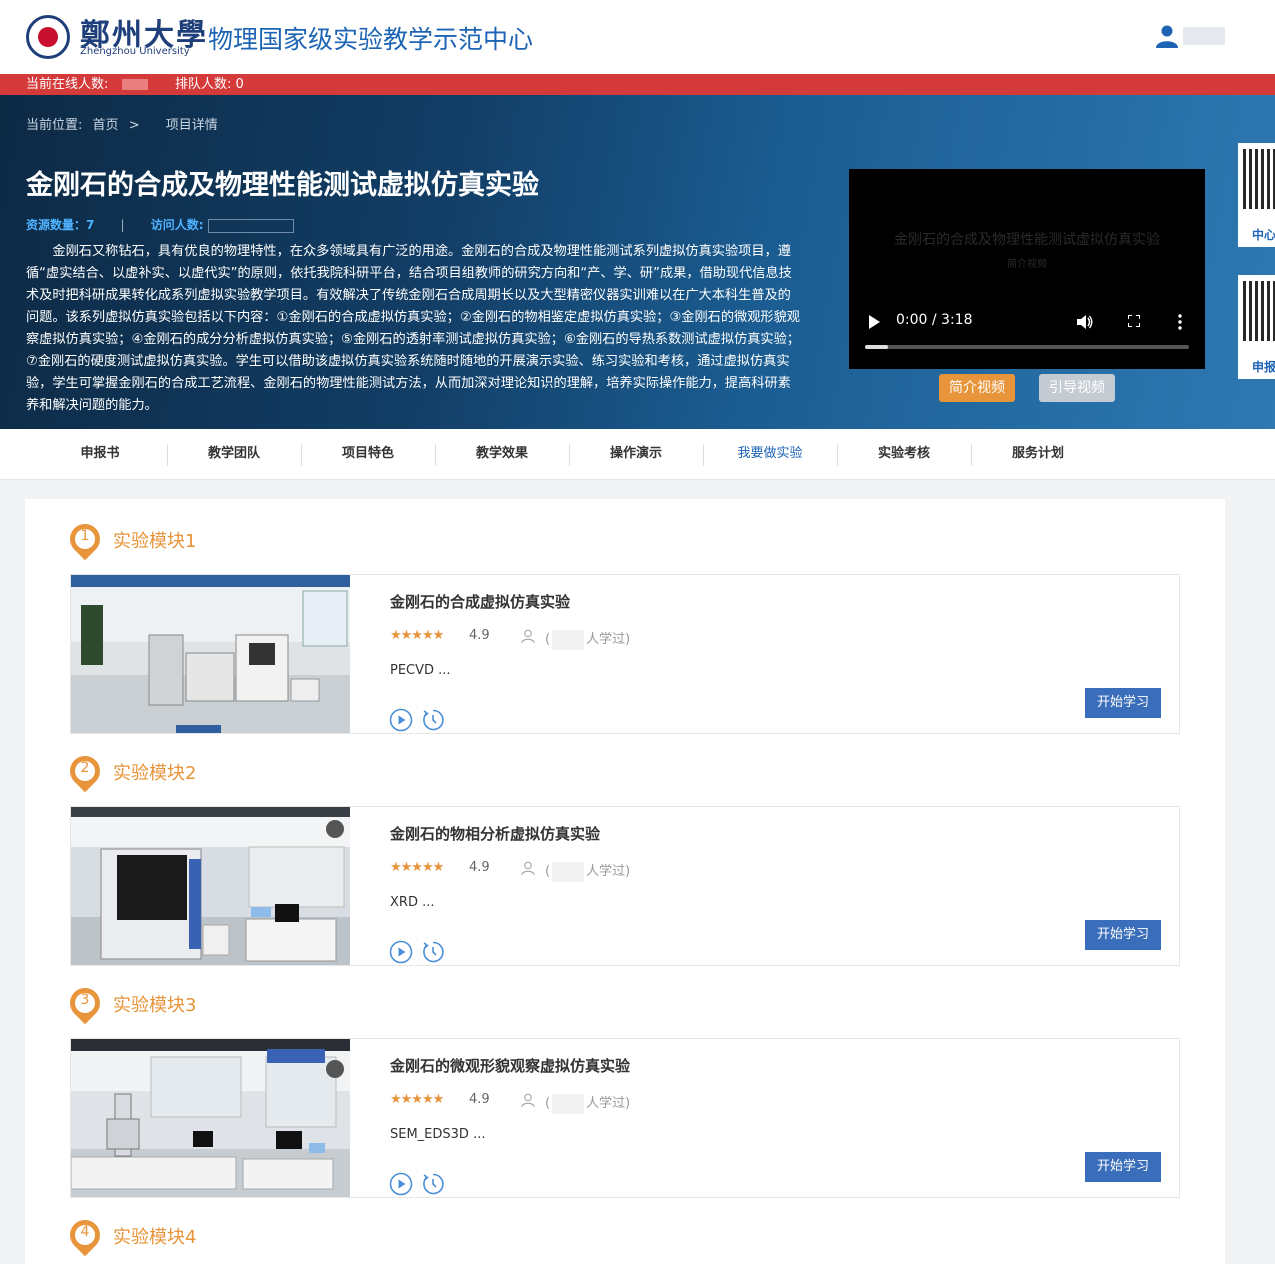  Describe the element at coordinates (60, 225) in the screenshot. I see `resource-count: 资源数量：7` at that location.